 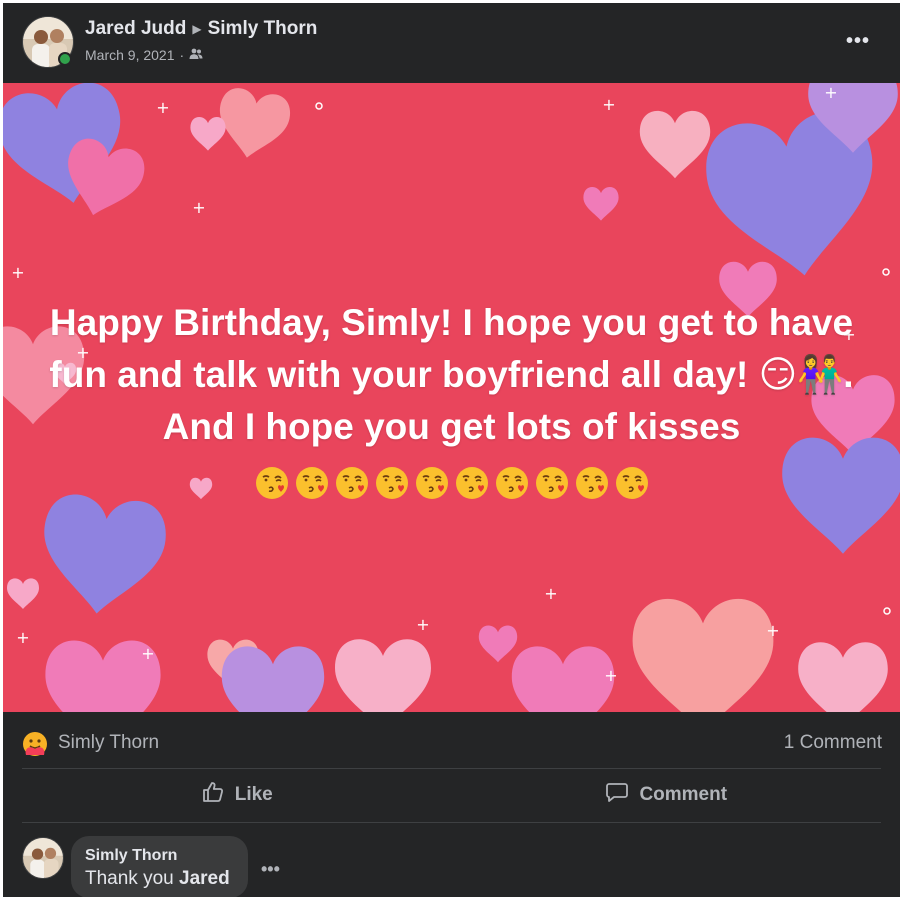 What do you see at coordinates (452, 481) in the screenshot?
I see `kiss-emoji-row` at bounding box center [452, 481].